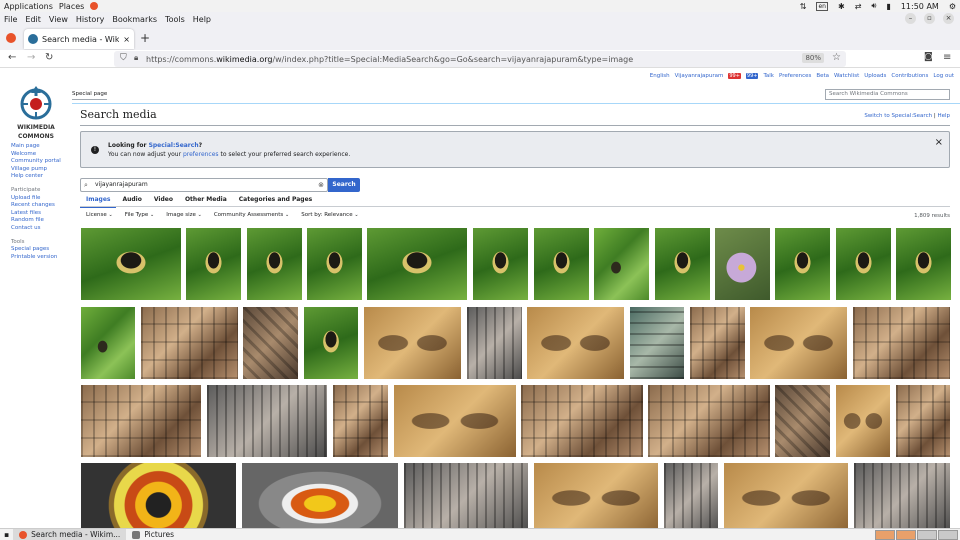  Describe the element at coordinates (94, 6) in the screenshot. I see `firefox-launcher-icon` at that location.